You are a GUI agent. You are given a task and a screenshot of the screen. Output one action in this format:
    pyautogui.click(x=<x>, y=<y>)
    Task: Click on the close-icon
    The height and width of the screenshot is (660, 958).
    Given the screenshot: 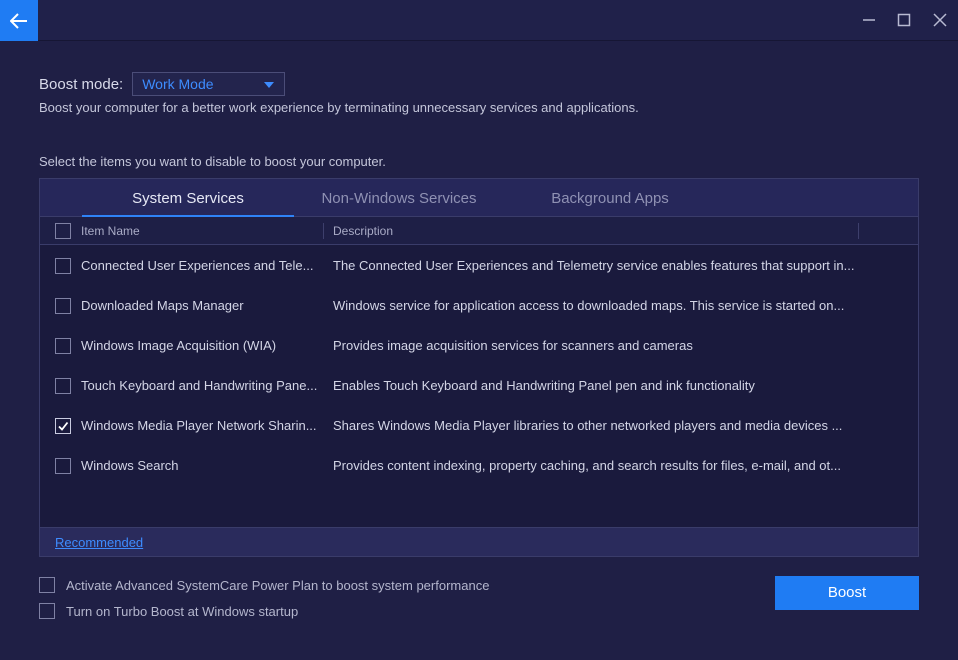 What is the action you would take?
    pyautogui.click(x=940, y=20)
    